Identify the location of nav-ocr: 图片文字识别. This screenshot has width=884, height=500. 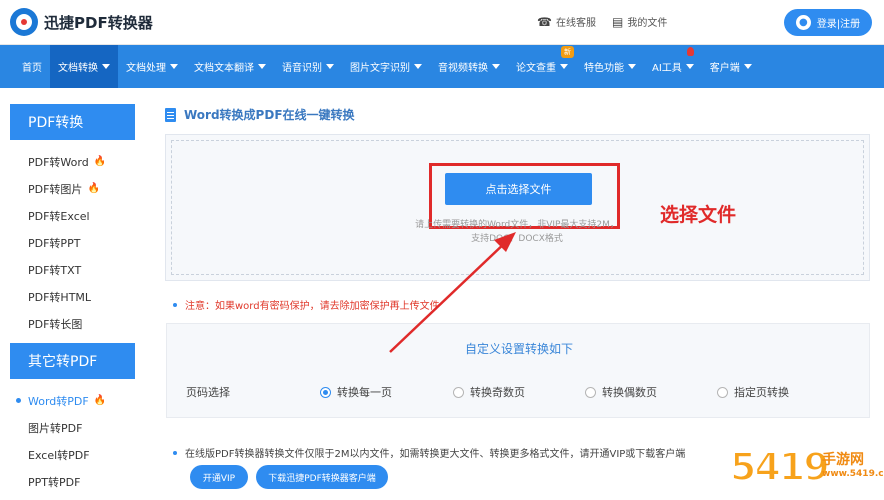
(386, 66).